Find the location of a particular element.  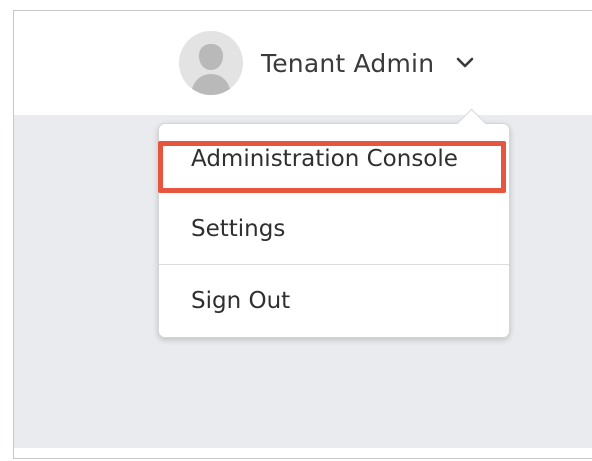

menu-item-sign-out: Sign Out is located at coordinates (334, 301).